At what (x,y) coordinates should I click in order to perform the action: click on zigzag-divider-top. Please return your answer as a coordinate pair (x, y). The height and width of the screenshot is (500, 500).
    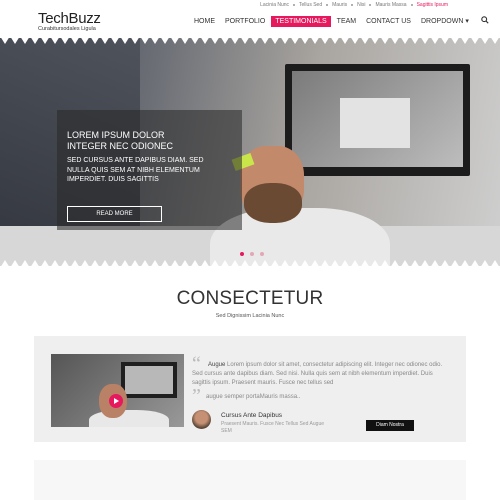
    Looking at the image, I should click on (250, 40).